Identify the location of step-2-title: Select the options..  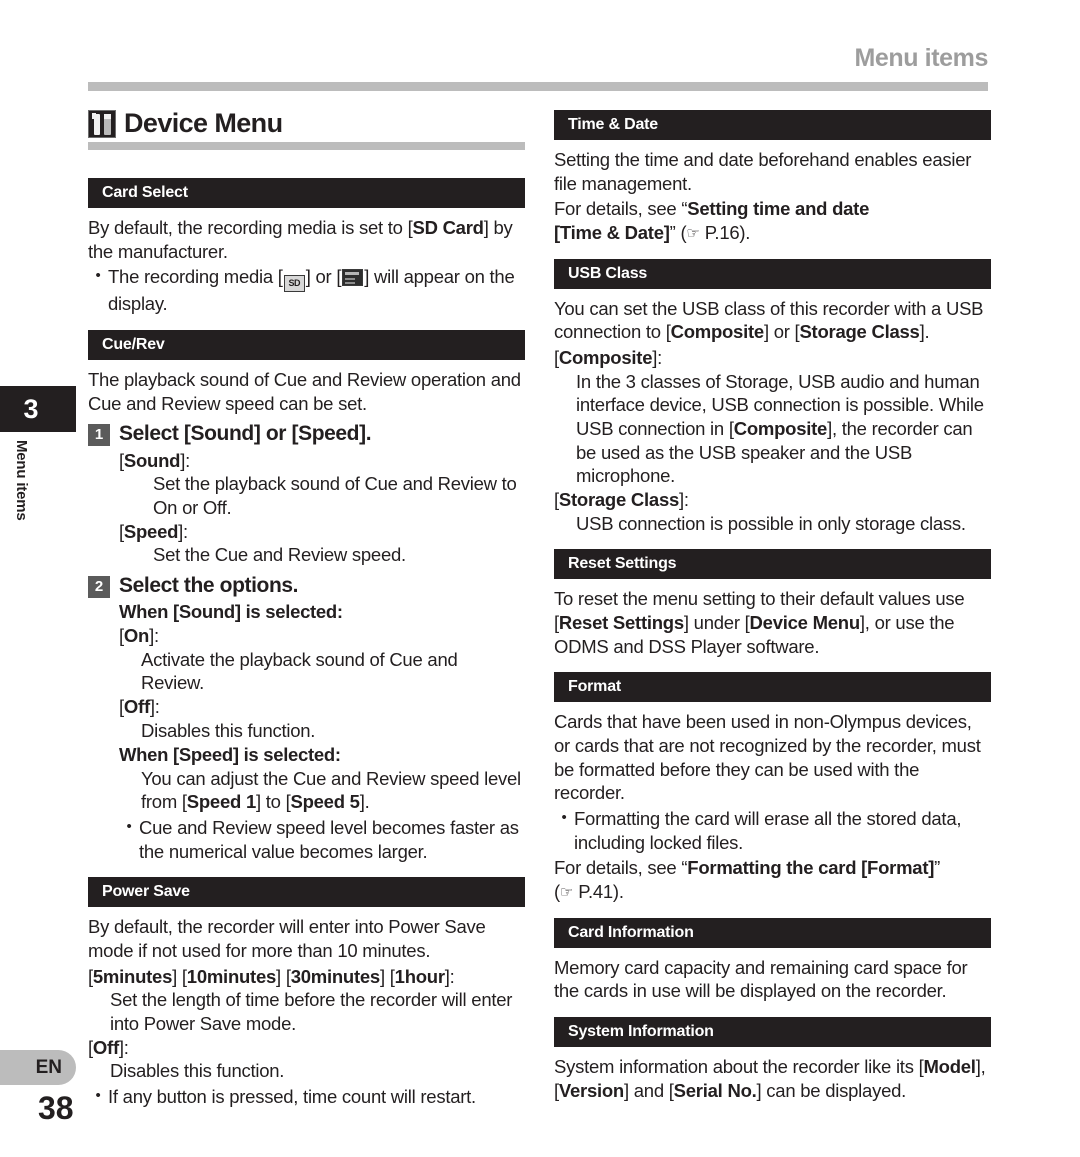
(209, 585).